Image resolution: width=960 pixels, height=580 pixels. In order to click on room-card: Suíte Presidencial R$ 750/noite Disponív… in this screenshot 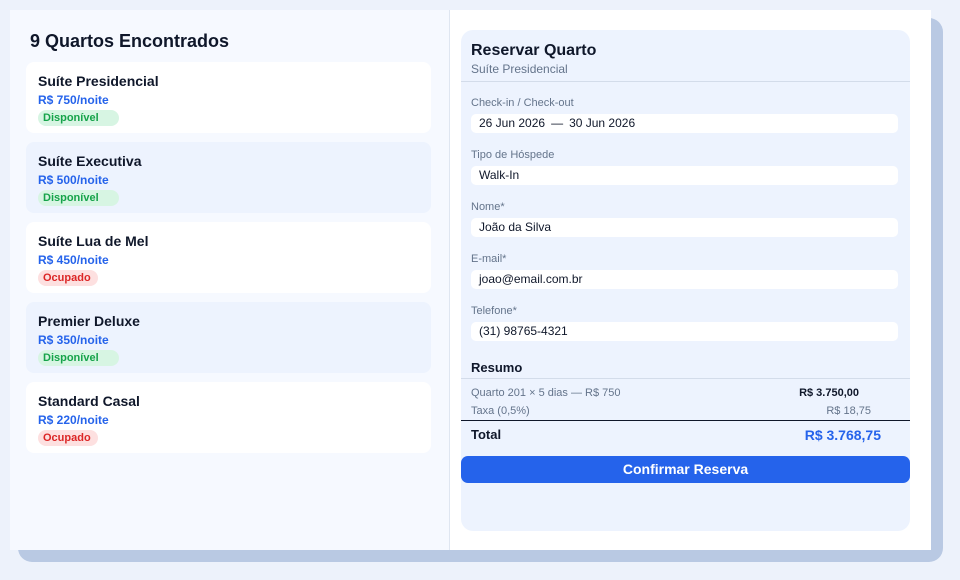, I will do `click(228, 97)`.